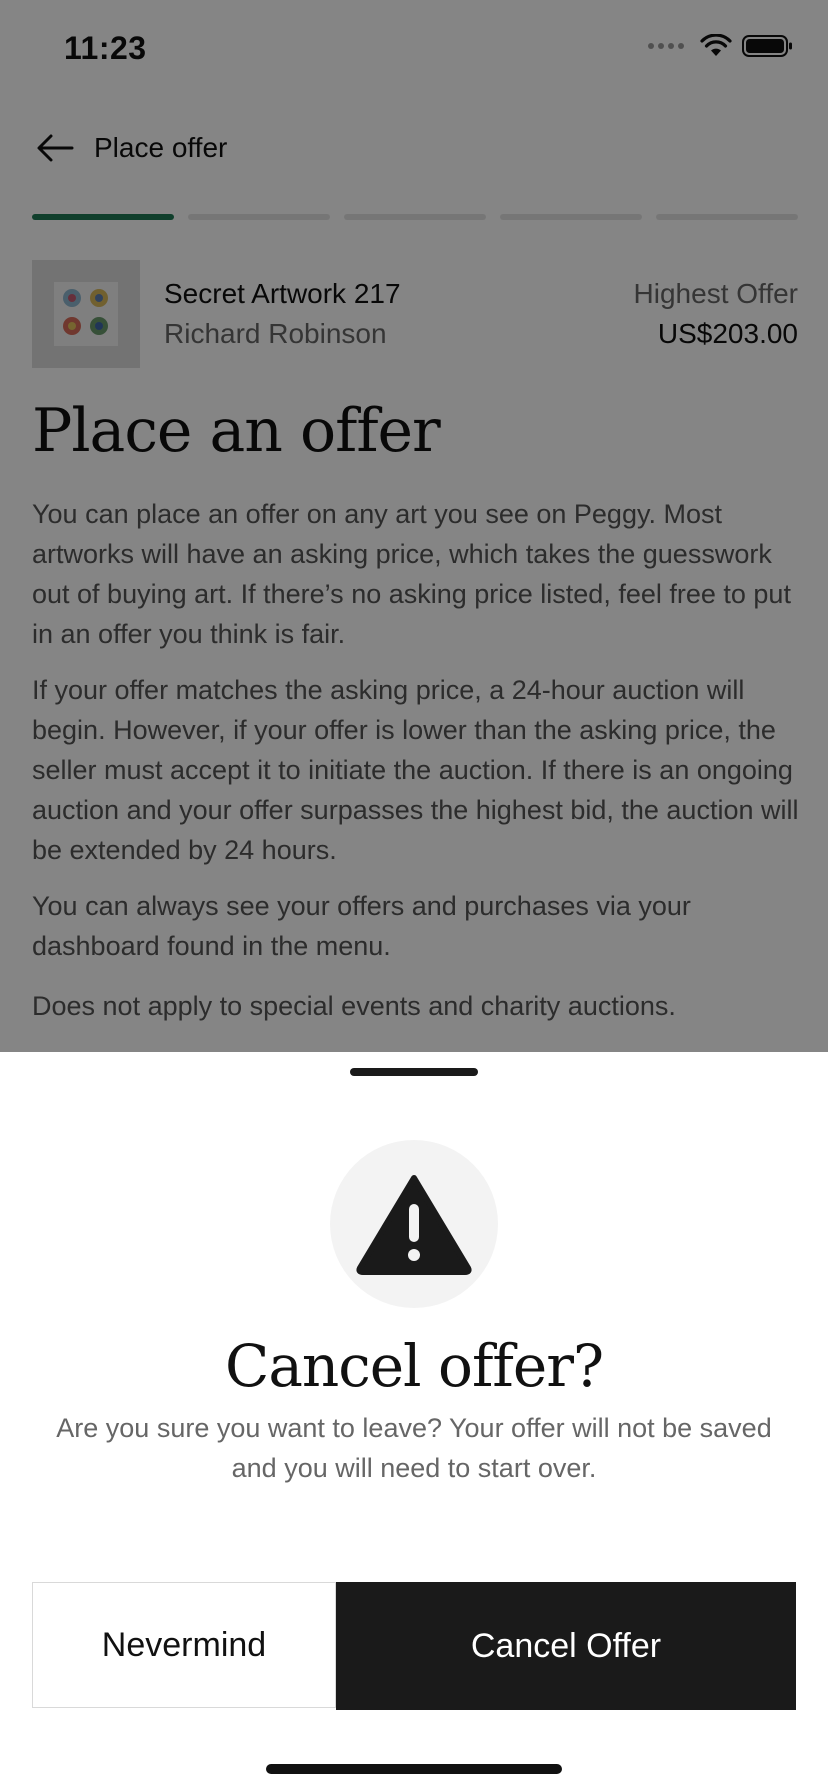 This screenshot has height=1792, width=828. I want to click on sheet-grabber, so click(414, 1072).